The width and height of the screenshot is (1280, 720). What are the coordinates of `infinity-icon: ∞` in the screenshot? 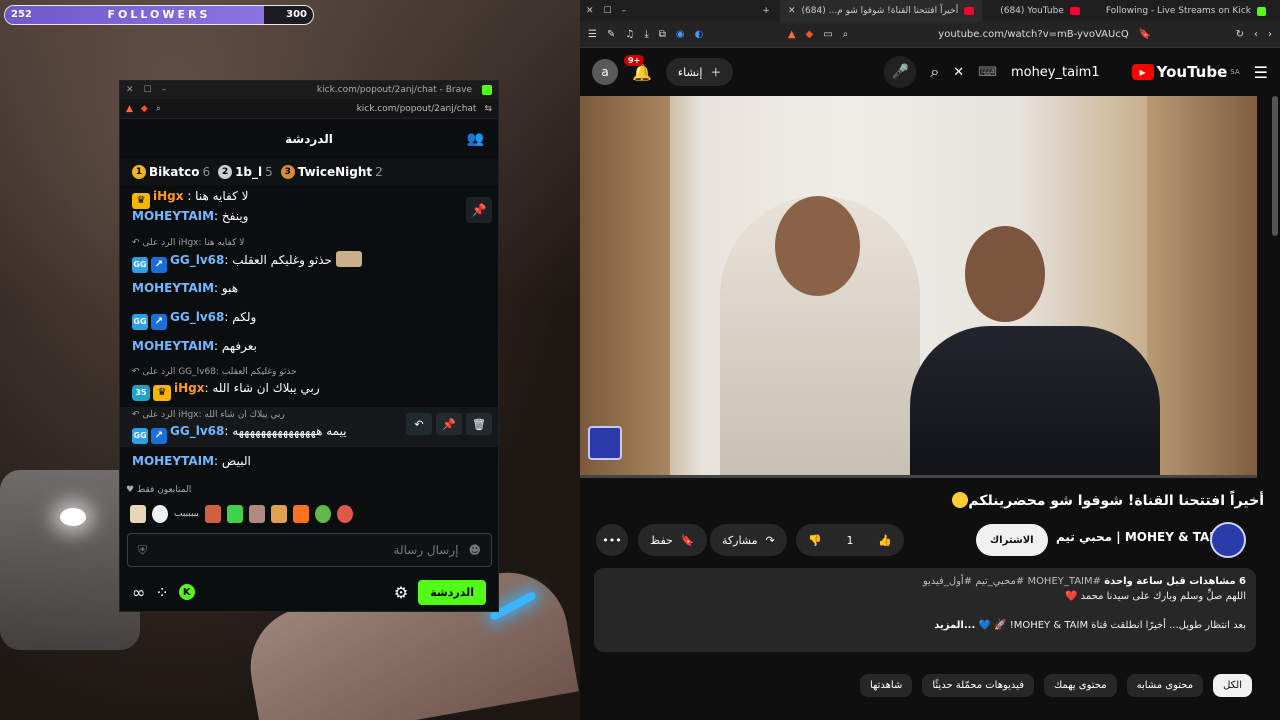 It's located at (138, 592).